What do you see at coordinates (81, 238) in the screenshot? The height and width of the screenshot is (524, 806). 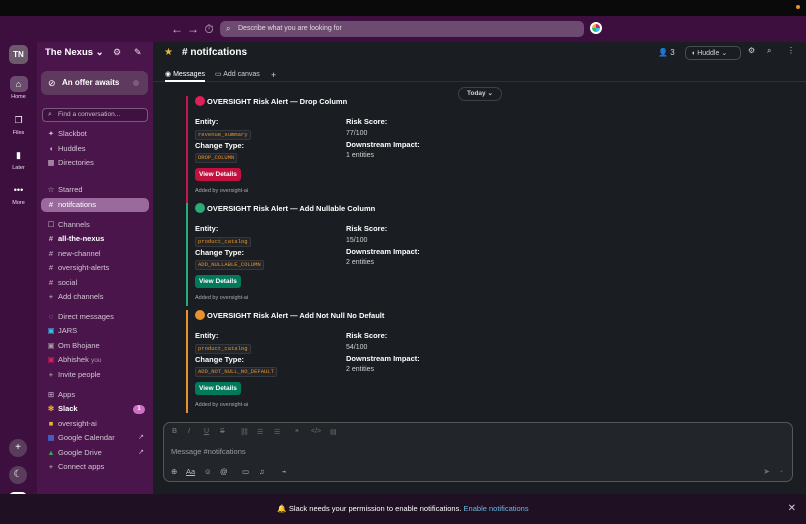 I see `sidebar-item-label: all-the-nexus` at bounding box center [81, 238].